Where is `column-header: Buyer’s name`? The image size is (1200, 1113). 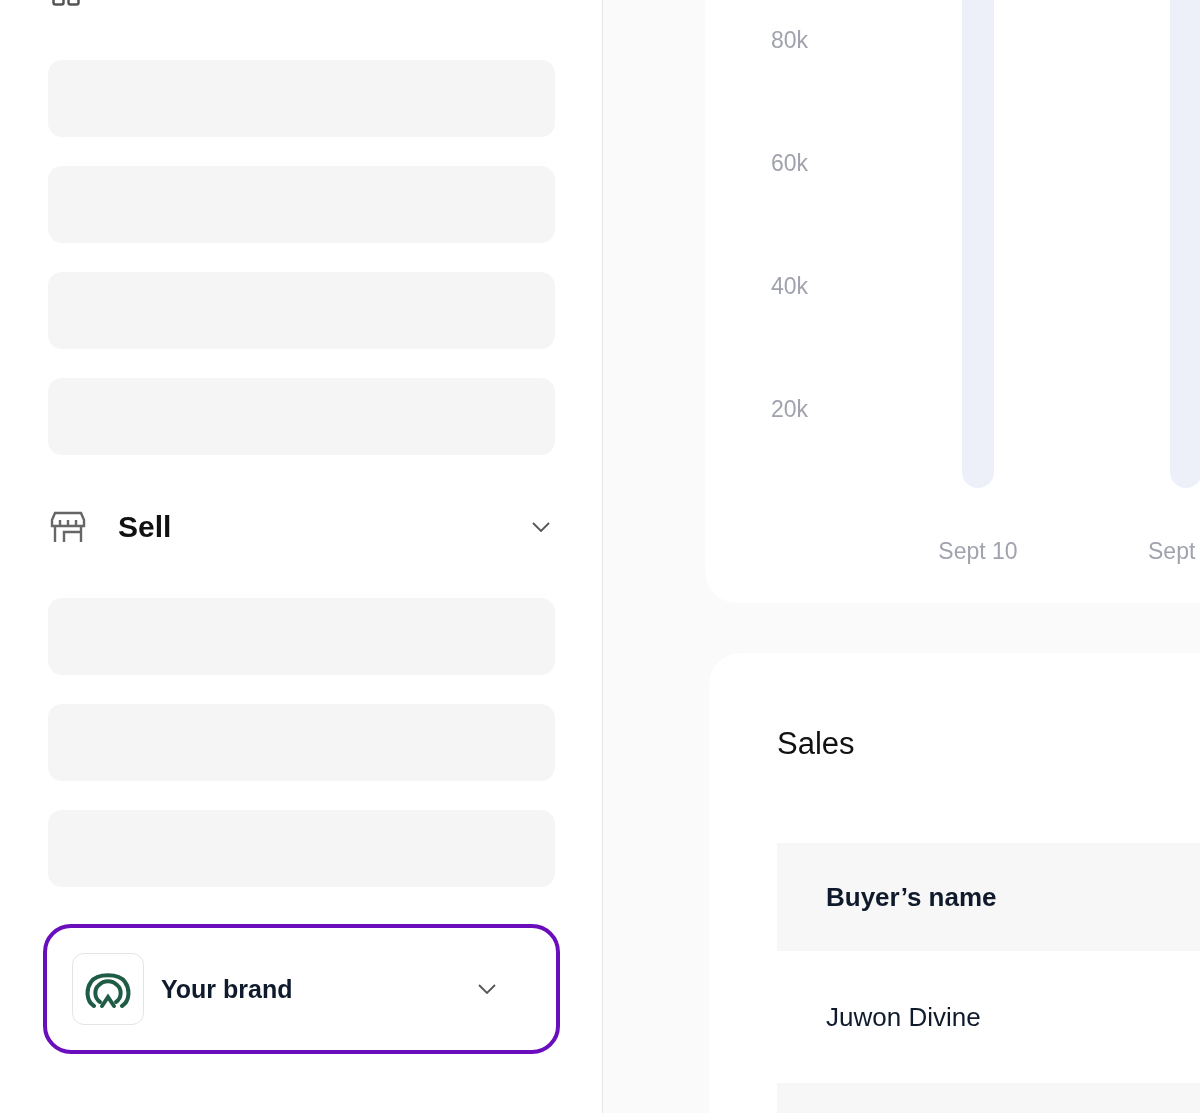 column-header: Buyer’s name is located at coordinates (911, 897).